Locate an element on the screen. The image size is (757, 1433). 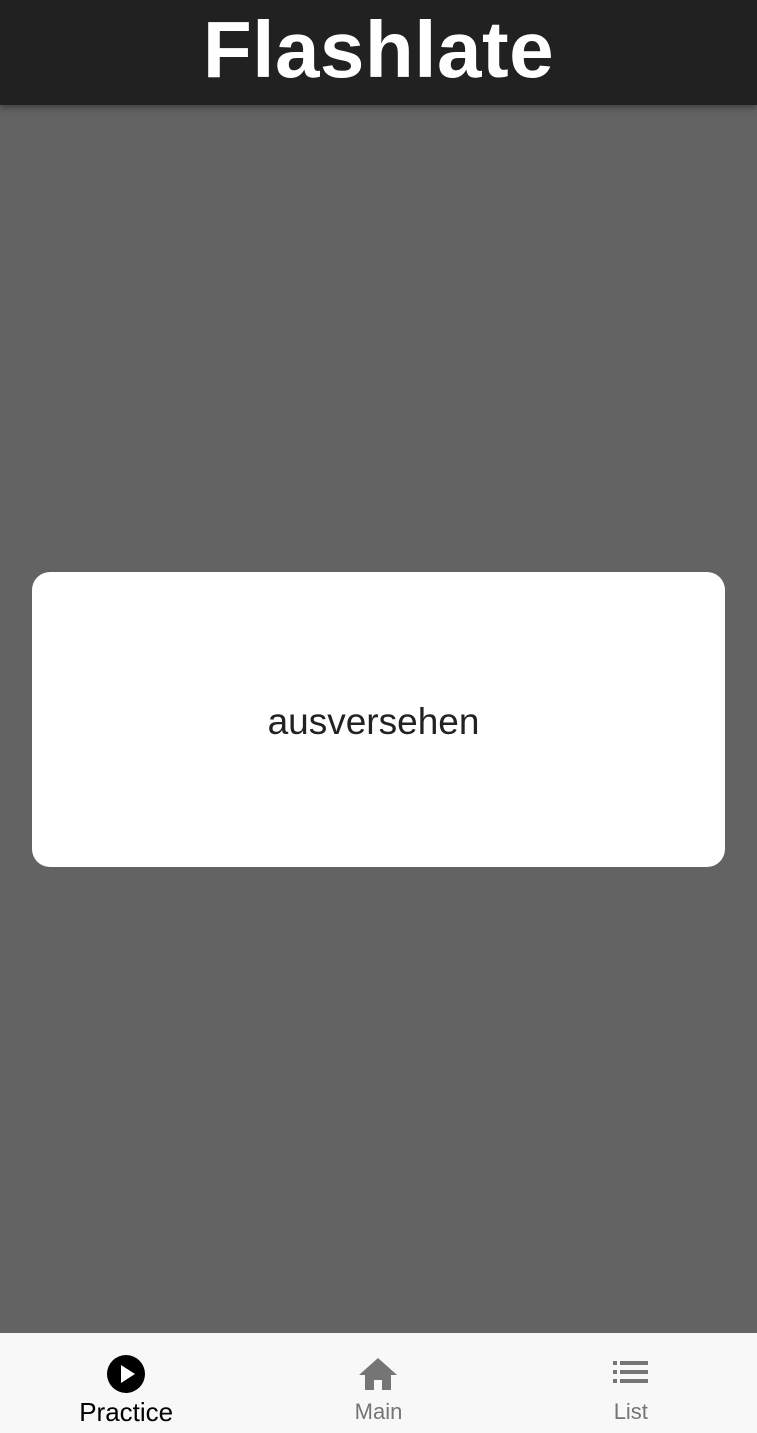
nav-item-list: List is located at coordinates (631, 1383).